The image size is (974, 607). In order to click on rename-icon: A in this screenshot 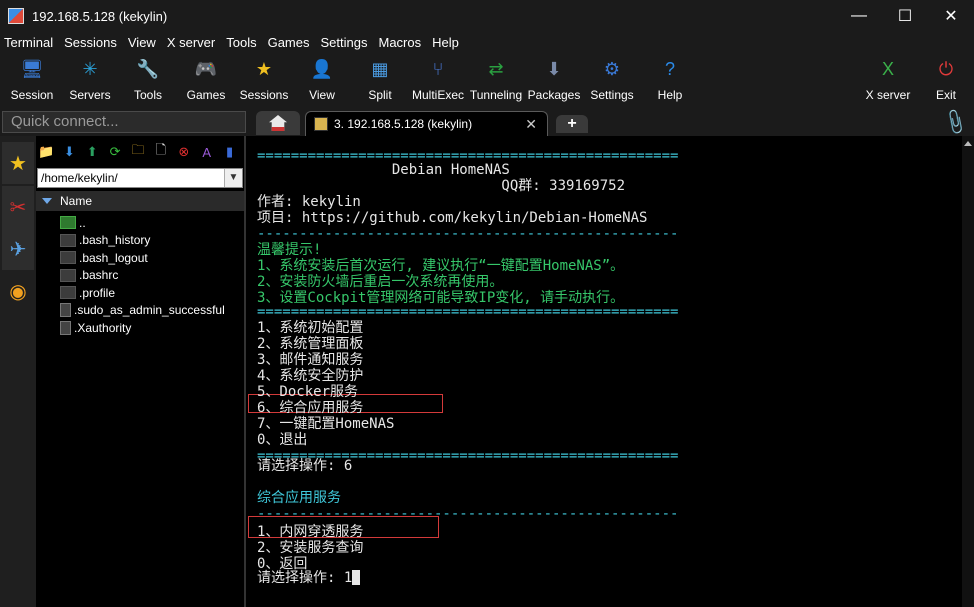, I will do `click(206, 152)`.